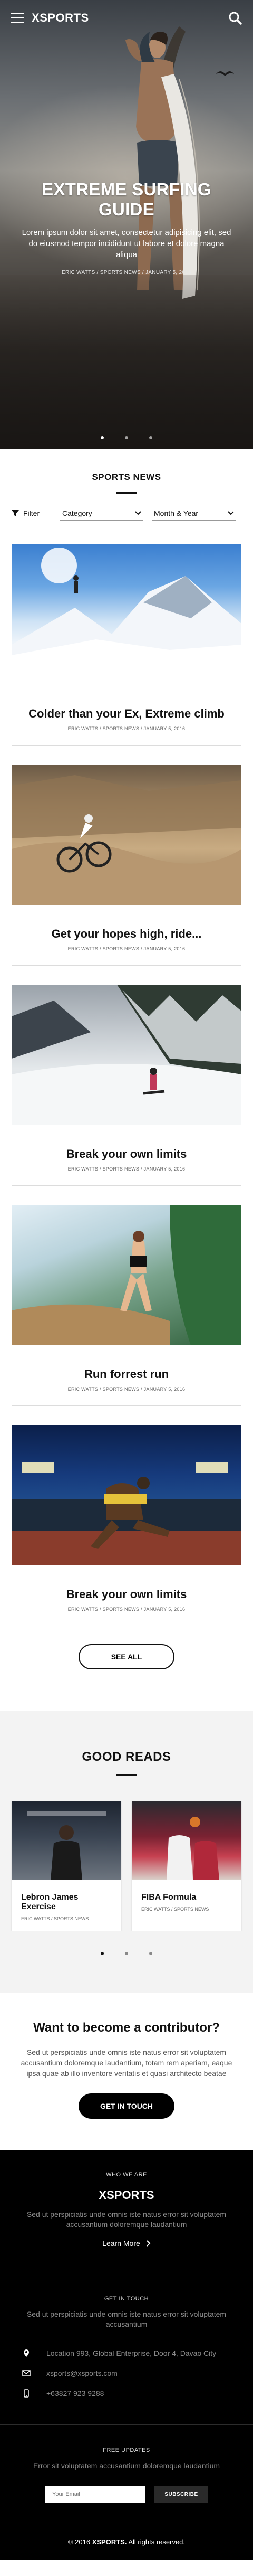 This screenshot has width=253, height=2576. I want to click on footer-logo: XSPORTS, so click(126, 2195).